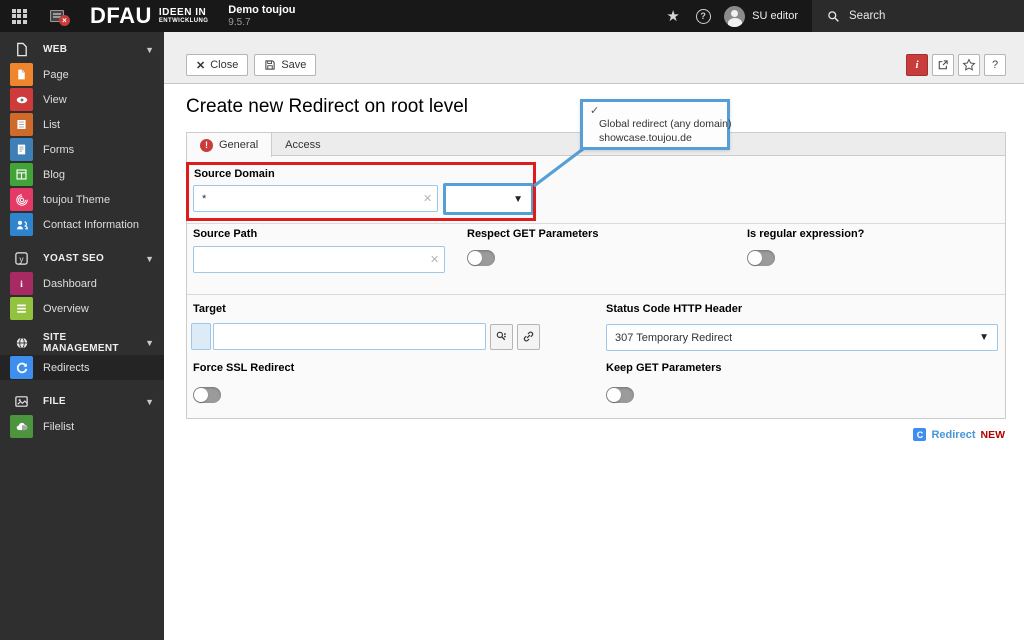 The height and width of the screenshot is (640, 1024). What do you see at coordinates (59, 149) in the screenshot?
I see `sidebar-item-label: Forms` at bounding box center [59, 149].